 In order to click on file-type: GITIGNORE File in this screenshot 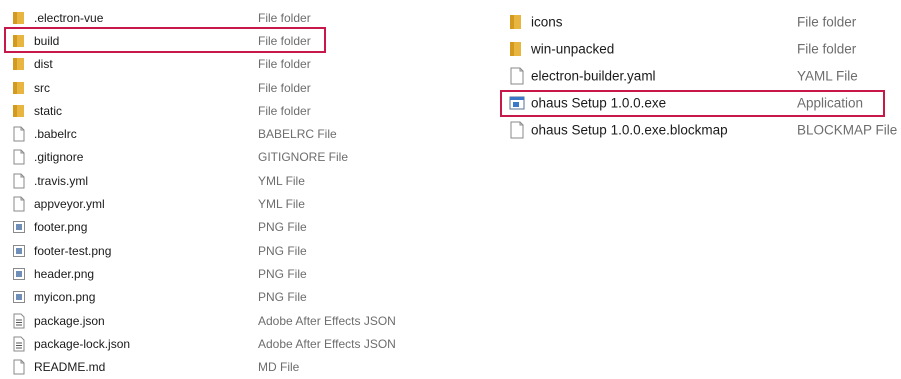, I will do `click(303, 157)`.